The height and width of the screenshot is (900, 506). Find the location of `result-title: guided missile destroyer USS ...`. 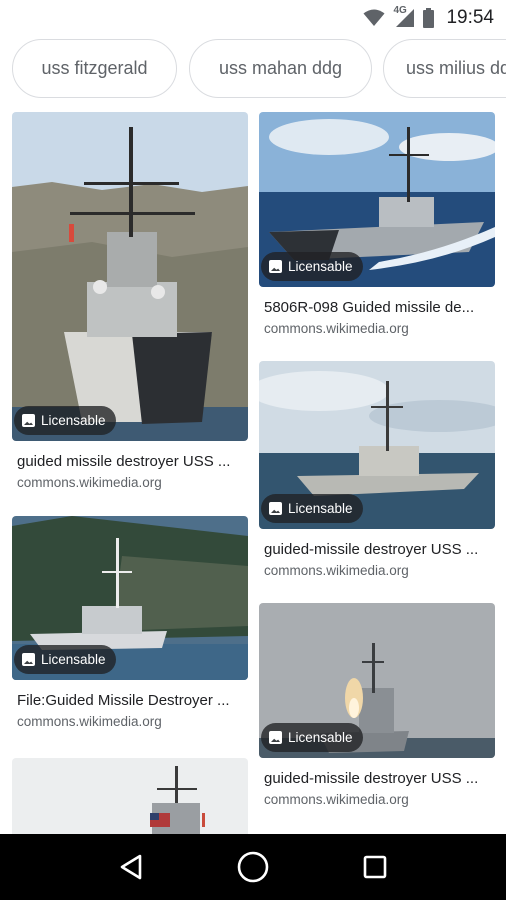

result-title: guided missile destroyer USS ... is located at coordinates (130, 461).